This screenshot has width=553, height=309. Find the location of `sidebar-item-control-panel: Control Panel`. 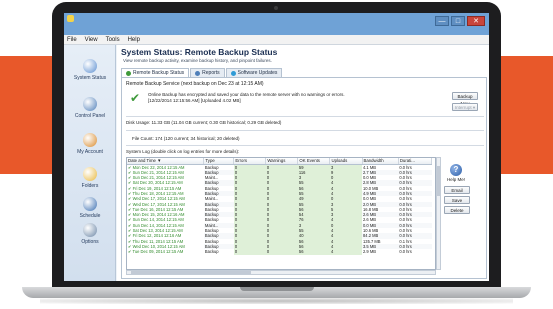

sidebar-item-control-panel: Control Panel is located at coordinates (90, 108).